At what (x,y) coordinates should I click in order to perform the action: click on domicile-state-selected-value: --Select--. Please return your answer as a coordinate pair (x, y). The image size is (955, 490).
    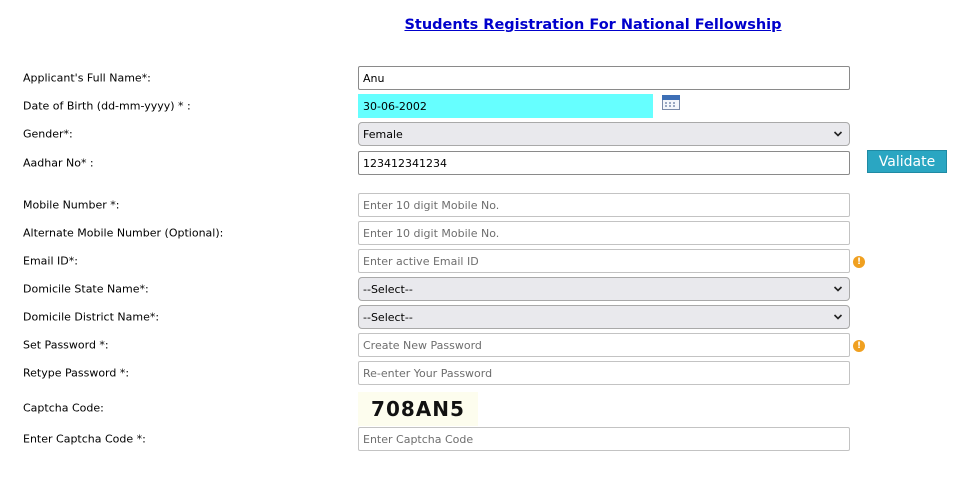
    Looking at the image, I should click on (388, 289).